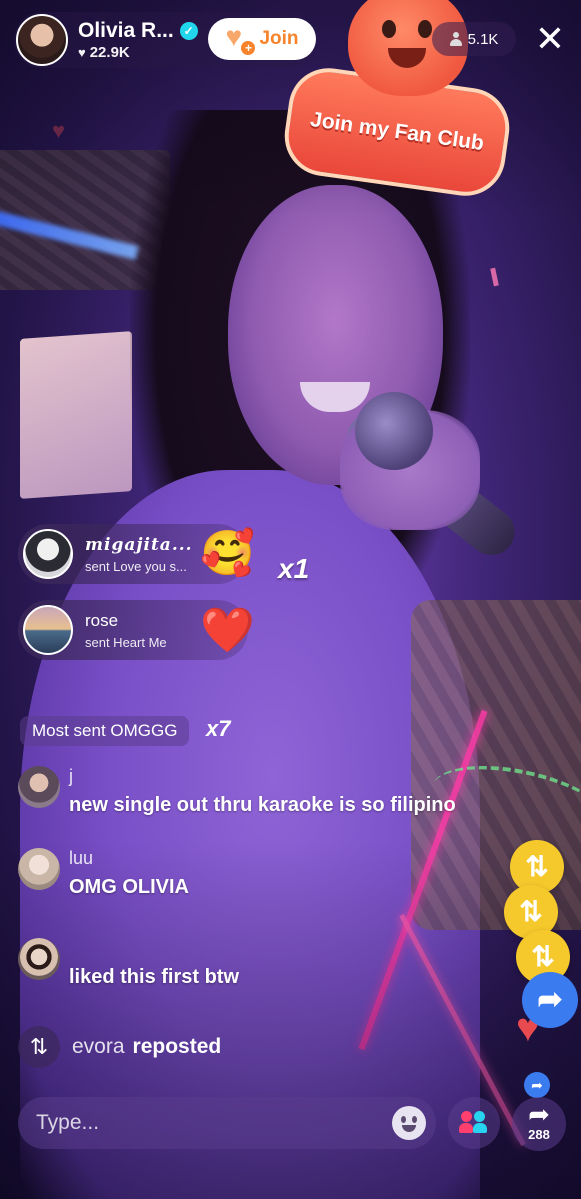 The width and height of the screenshot is (581, 1199). Describe the element at coordinates (550, 39) in the screenshot. I see `close-button: ✕` at that location.